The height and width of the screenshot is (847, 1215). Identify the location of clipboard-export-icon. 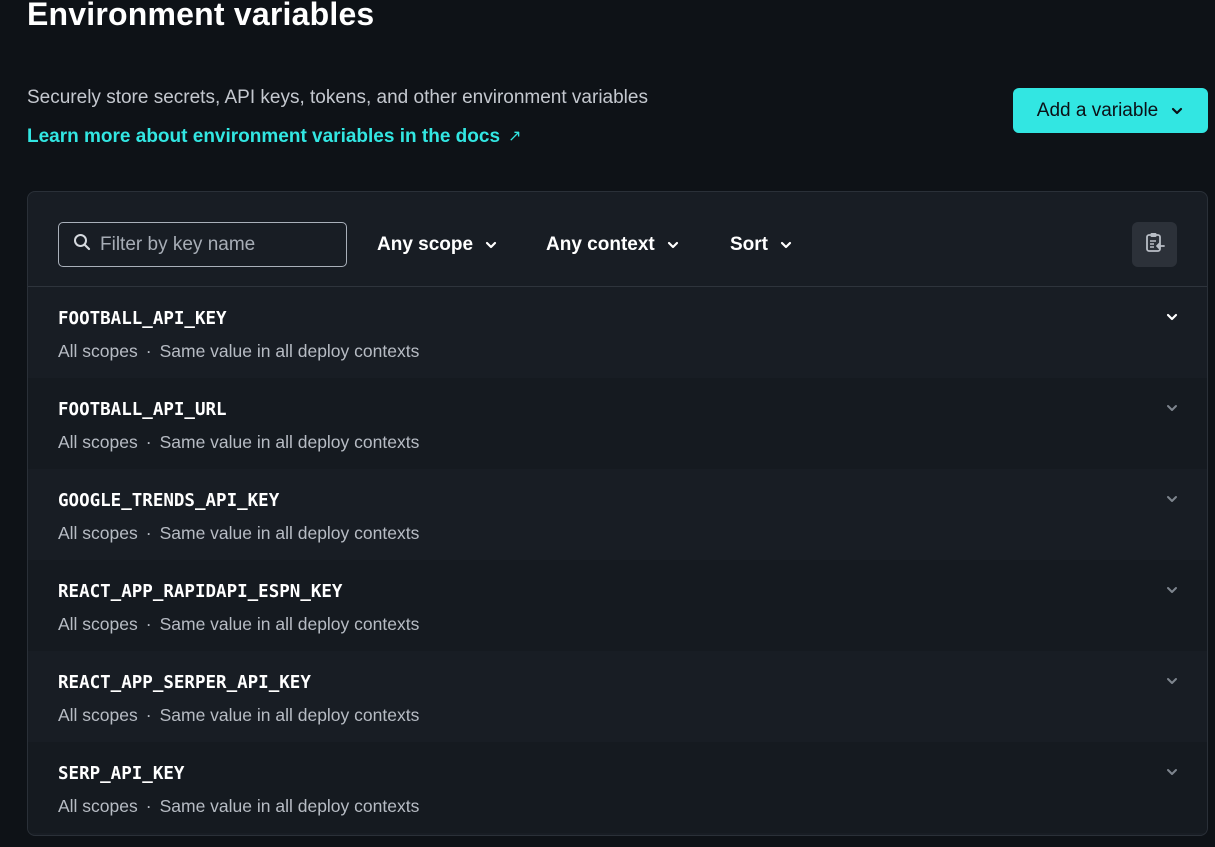
(1155, 244).